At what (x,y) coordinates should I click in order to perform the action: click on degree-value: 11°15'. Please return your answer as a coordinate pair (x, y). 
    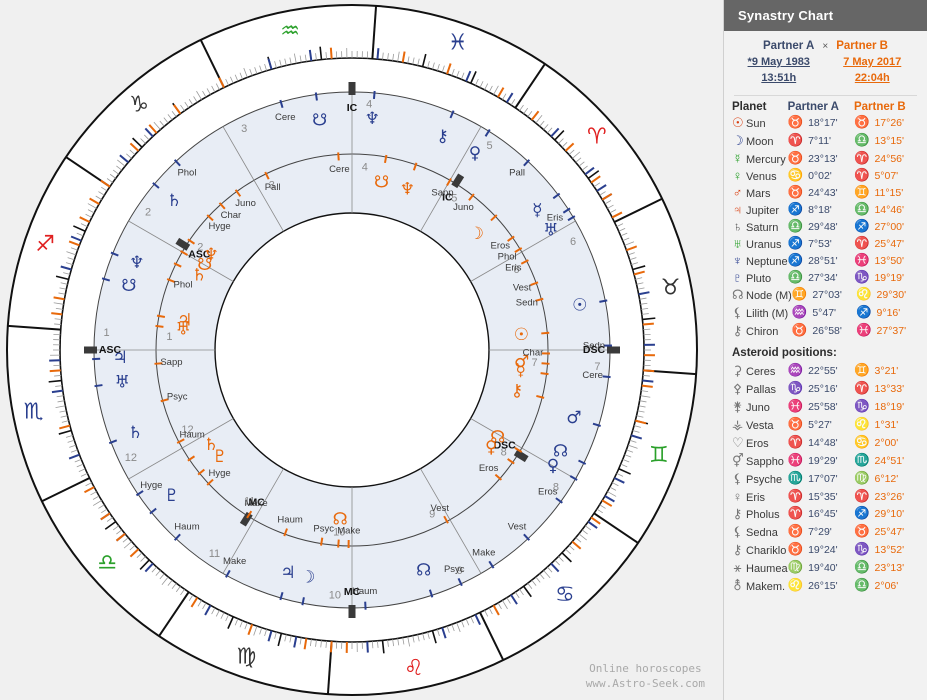
    Looking at the image, I should click on (887, 192).